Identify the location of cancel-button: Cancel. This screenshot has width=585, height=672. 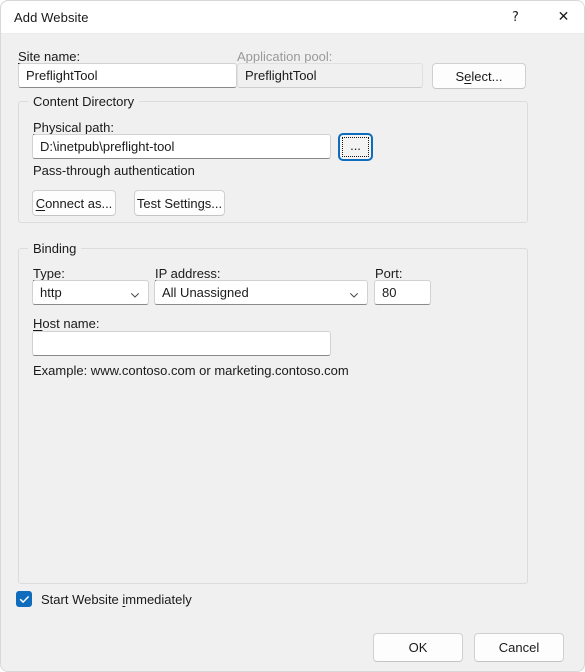
(519, 647).